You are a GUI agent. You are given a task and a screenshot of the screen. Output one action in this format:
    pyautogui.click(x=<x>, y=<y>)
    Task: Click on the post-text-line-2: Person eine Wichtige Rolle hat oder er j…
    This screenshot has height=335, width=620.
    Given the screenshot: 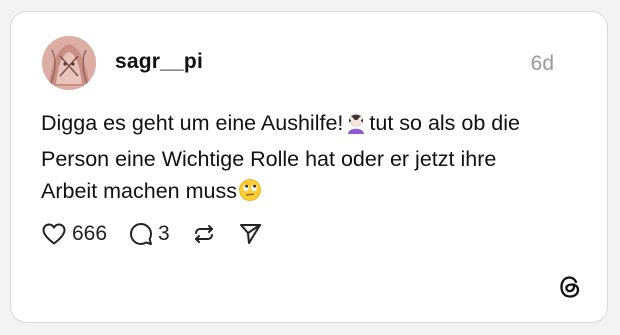 What is the action you would take?
    pyautogui.click(x=269, y=159)
    